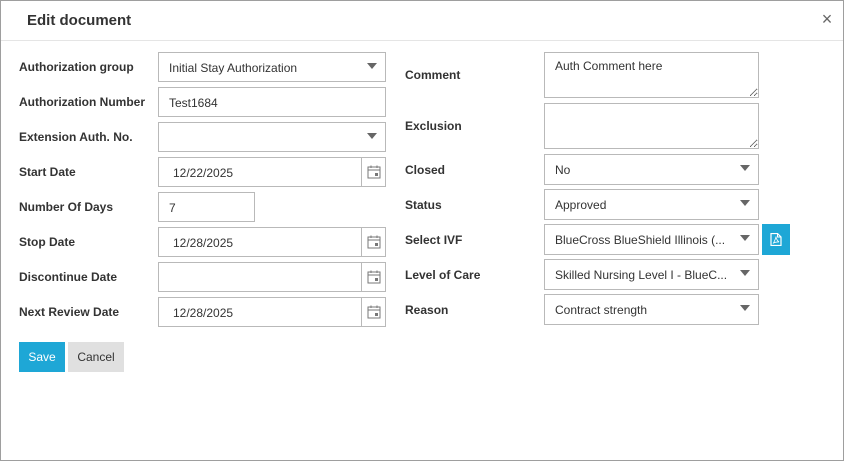  What do you see at coordinates (206, 207) in the screenshot?
I see `num-days-input: 7` at bounding box center [206, 207].